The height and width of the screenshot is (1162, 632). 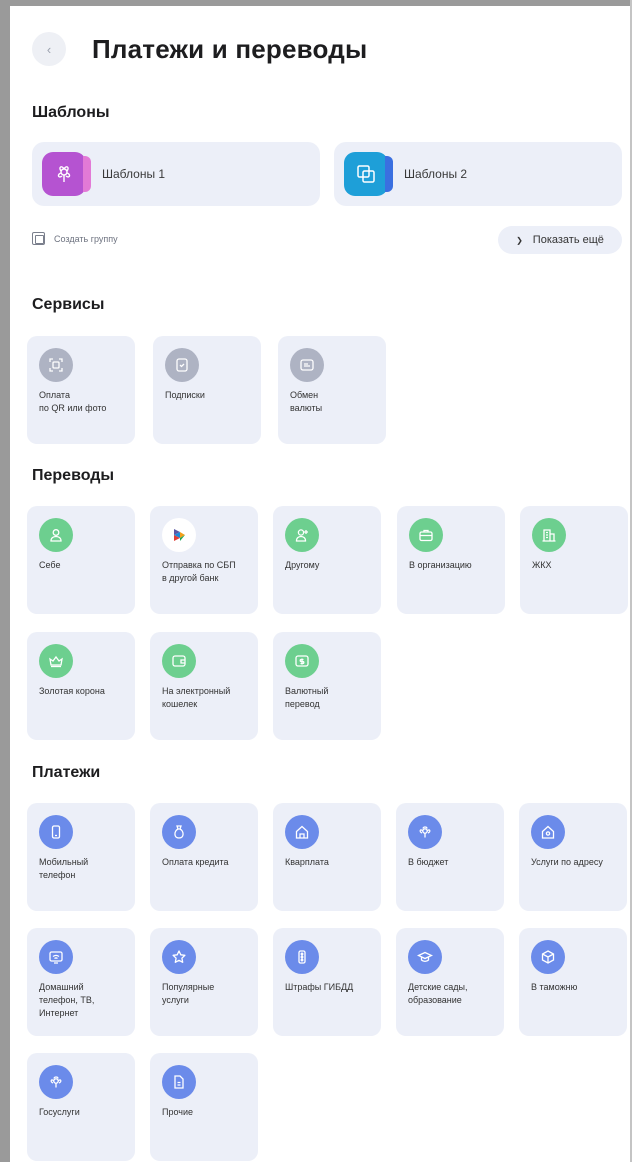 I want to click on document-icon, so click(x=179, y=1082).